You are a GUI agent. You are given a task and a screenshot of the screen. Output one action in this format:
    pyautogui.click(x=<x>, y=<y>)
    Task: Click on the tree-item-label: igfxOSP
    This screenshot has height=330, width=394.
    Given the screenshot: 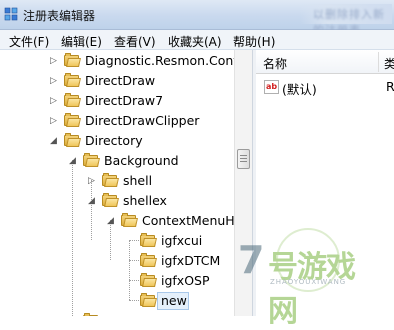 What is the action you would take?
    pyautogui.click(x=185, y=280)
    